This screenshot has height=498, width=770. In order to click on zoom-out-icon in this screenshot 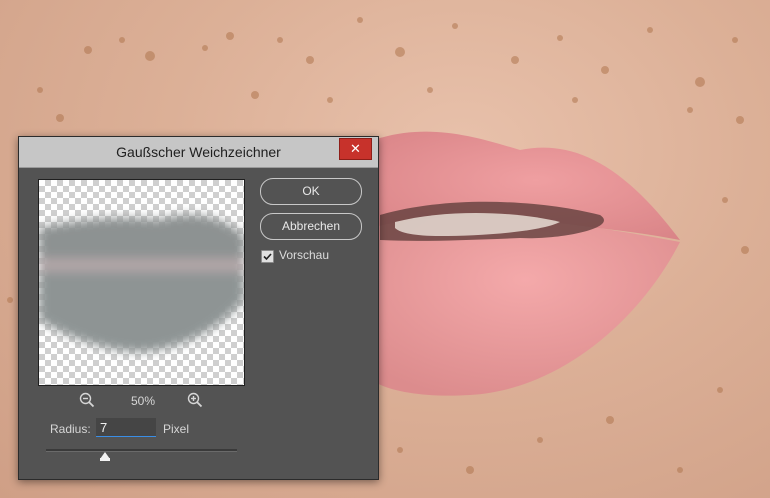, I will do `click(87, 400)`.